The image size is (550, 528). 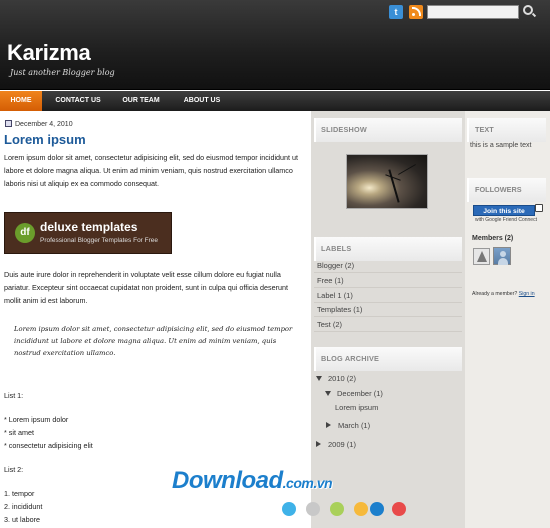 What do you see at coordinates (44, 124) in the screenshot?
I see `post-date-text: December 4, 2010` at bounding box center [44, 124].